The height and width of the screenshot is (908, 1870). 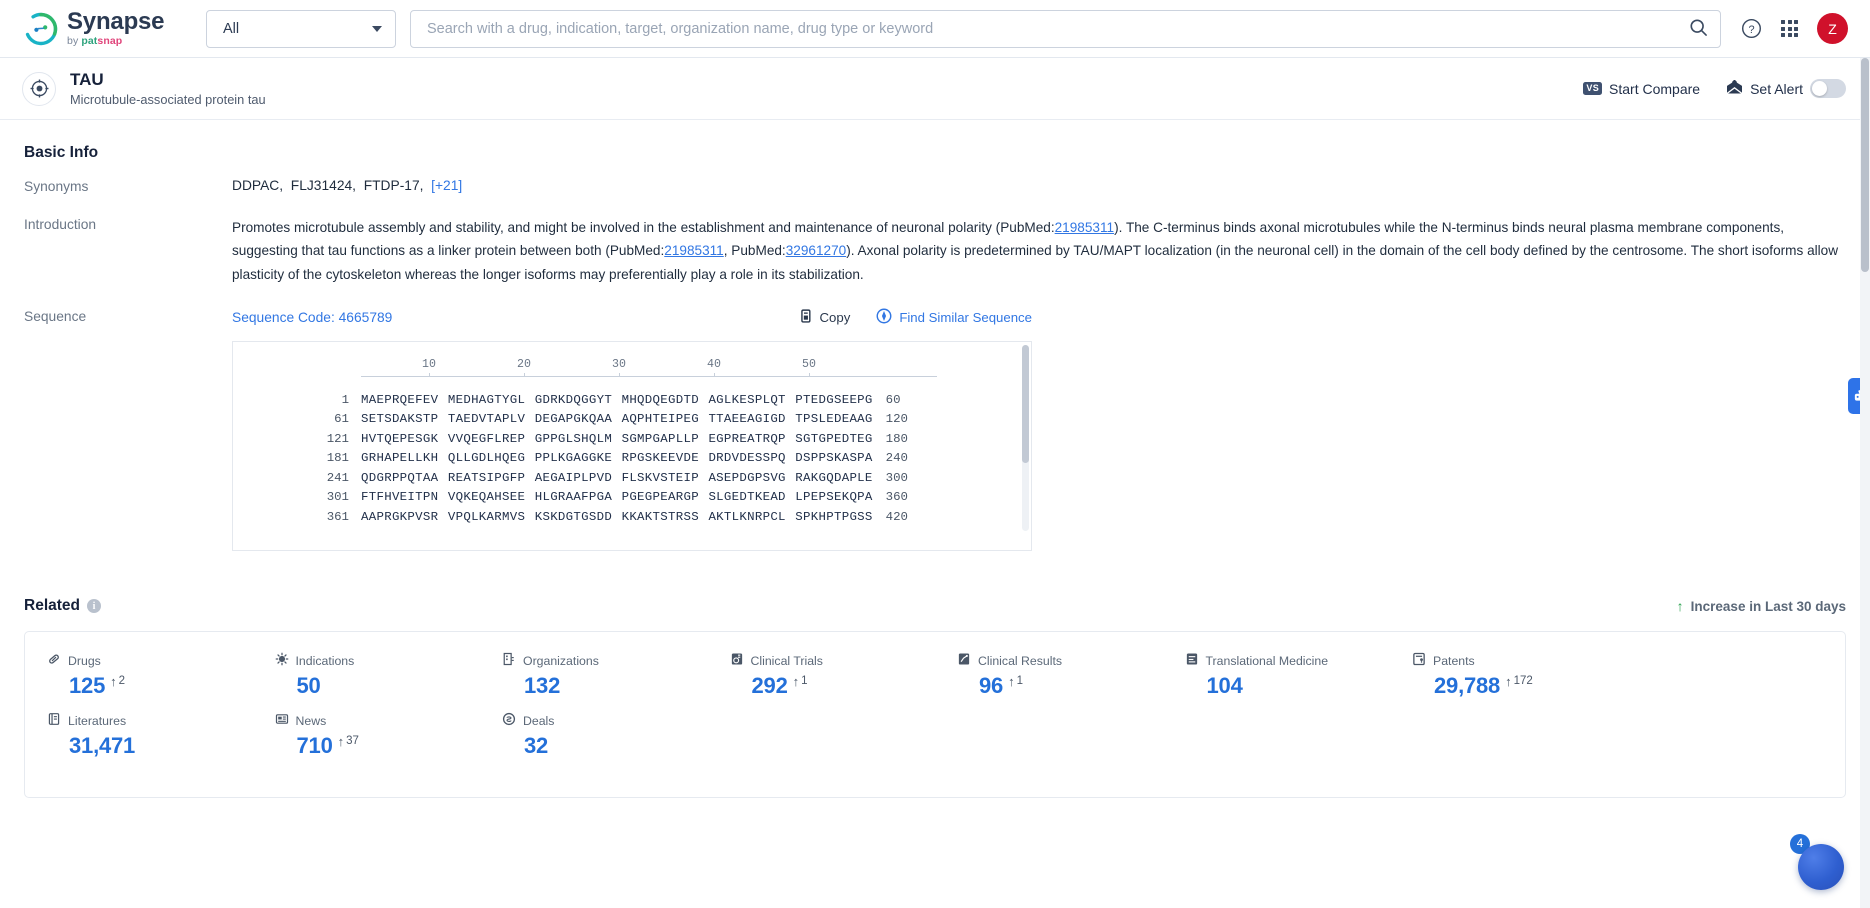 What do you see at coordinates (660, 399) in the screenshot?
I see `residue-chunk: MHQDQEGDTD` at bounding box center [660, 399].